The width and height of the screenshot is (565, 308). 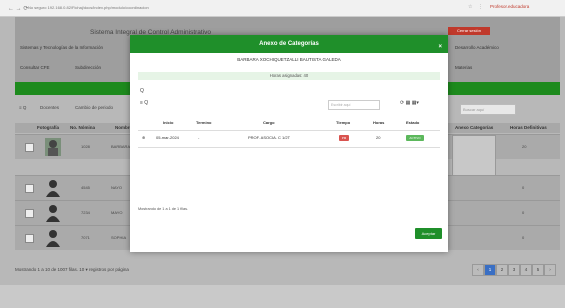 What do you see at coordinates (409, 103) in the screenshot?
I see `refresh-columns-icons: ⟳ ▦ ▦▾` at bounding box center [409, 103].